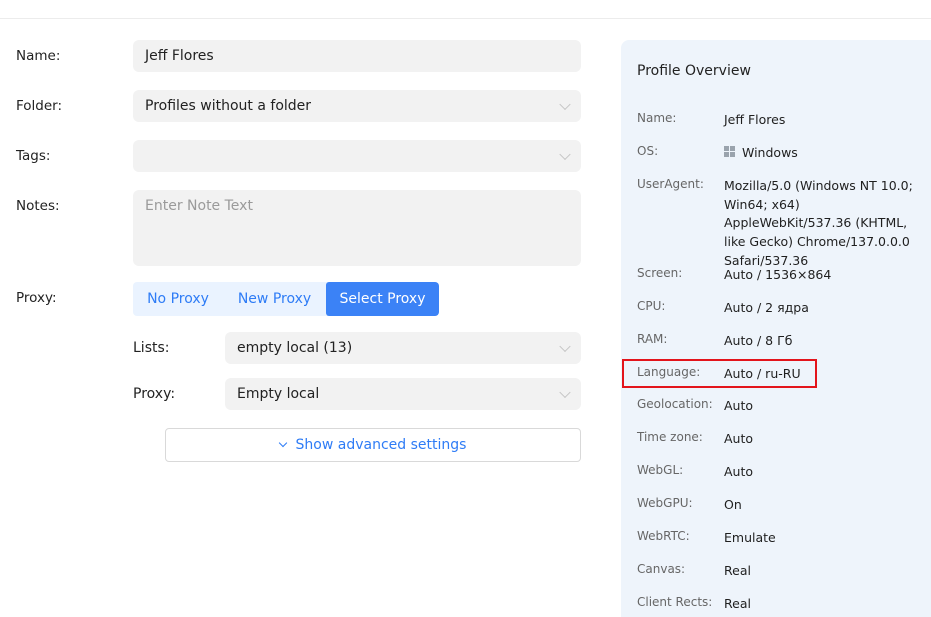 This screenshot has height=617, width=931. What do you see at coordinates (295, 348) in the screenshot?
I see `lists-select-value: empty local (13)` at bounding box center [295, 348].